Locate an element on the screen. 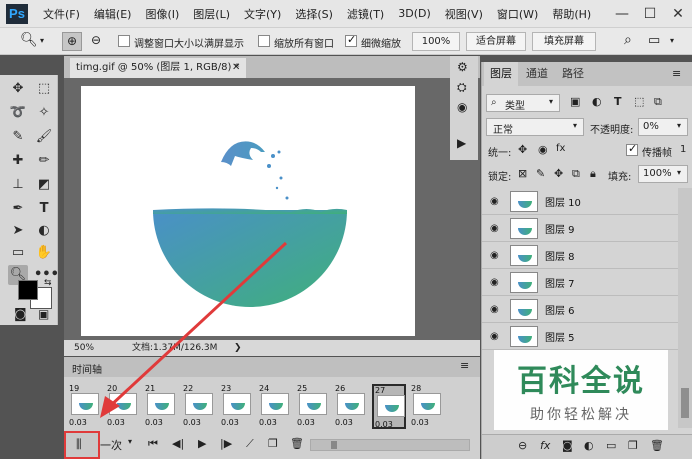 This screenshot has height=459, width=692. convert-to-timeline-button: ⫼ is located at coordinates (82, 445).